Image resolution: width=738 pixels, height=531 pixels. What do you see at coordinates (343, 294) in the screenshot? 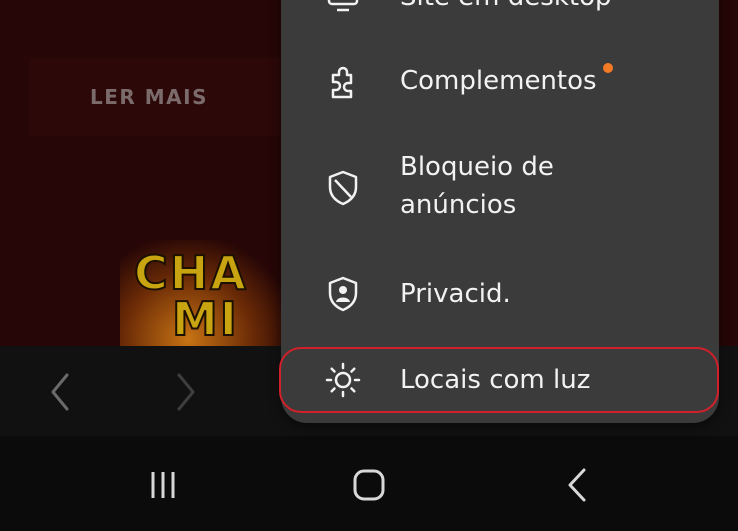
I see `privacy-shield-icon` at bounding box center [343, 294].